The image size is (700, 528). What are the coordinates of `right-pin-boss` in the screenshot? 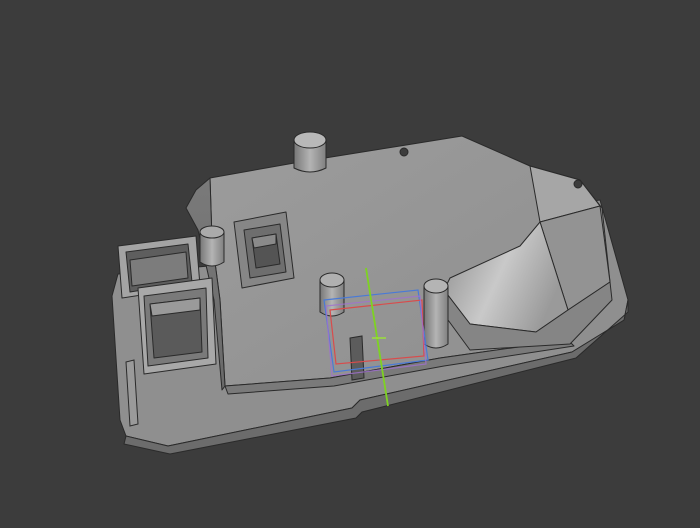 It's located at (436, 313).